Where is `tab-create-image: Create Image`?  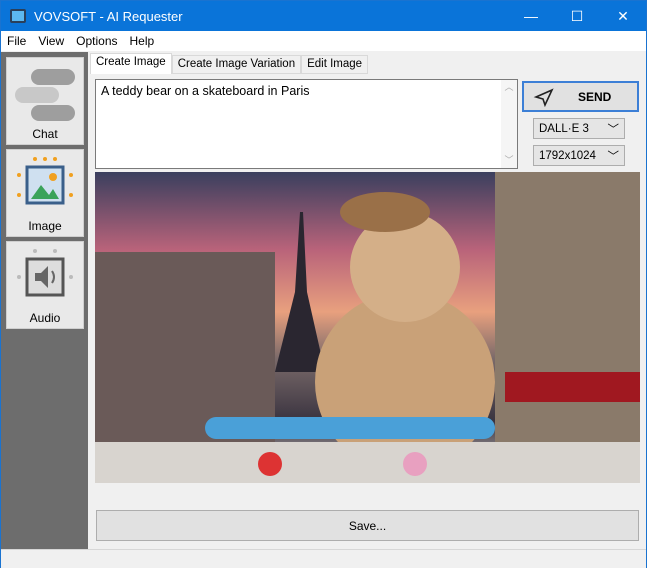
tab-create-image: Create Image is located at coordinates (131, 63).